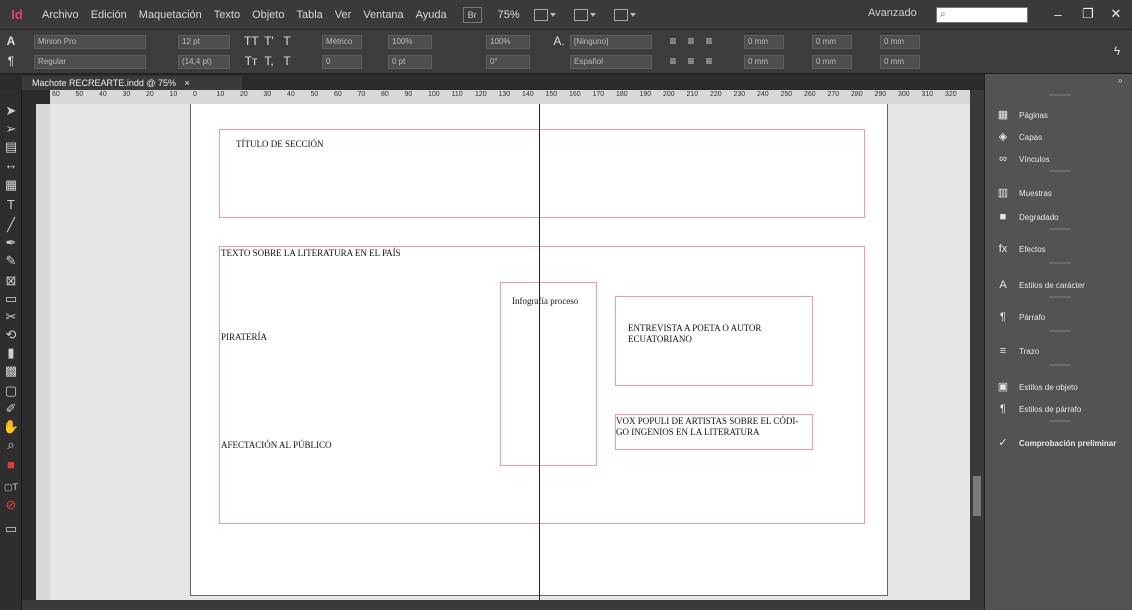 Image resolution: width=1132 pixels, height=610 pixels. What do you see at coordinates (280, 144) in the screenshot?
I see `section-title-text: TÍTULO DE SECCIÓN` at bounding box center [280, 144].